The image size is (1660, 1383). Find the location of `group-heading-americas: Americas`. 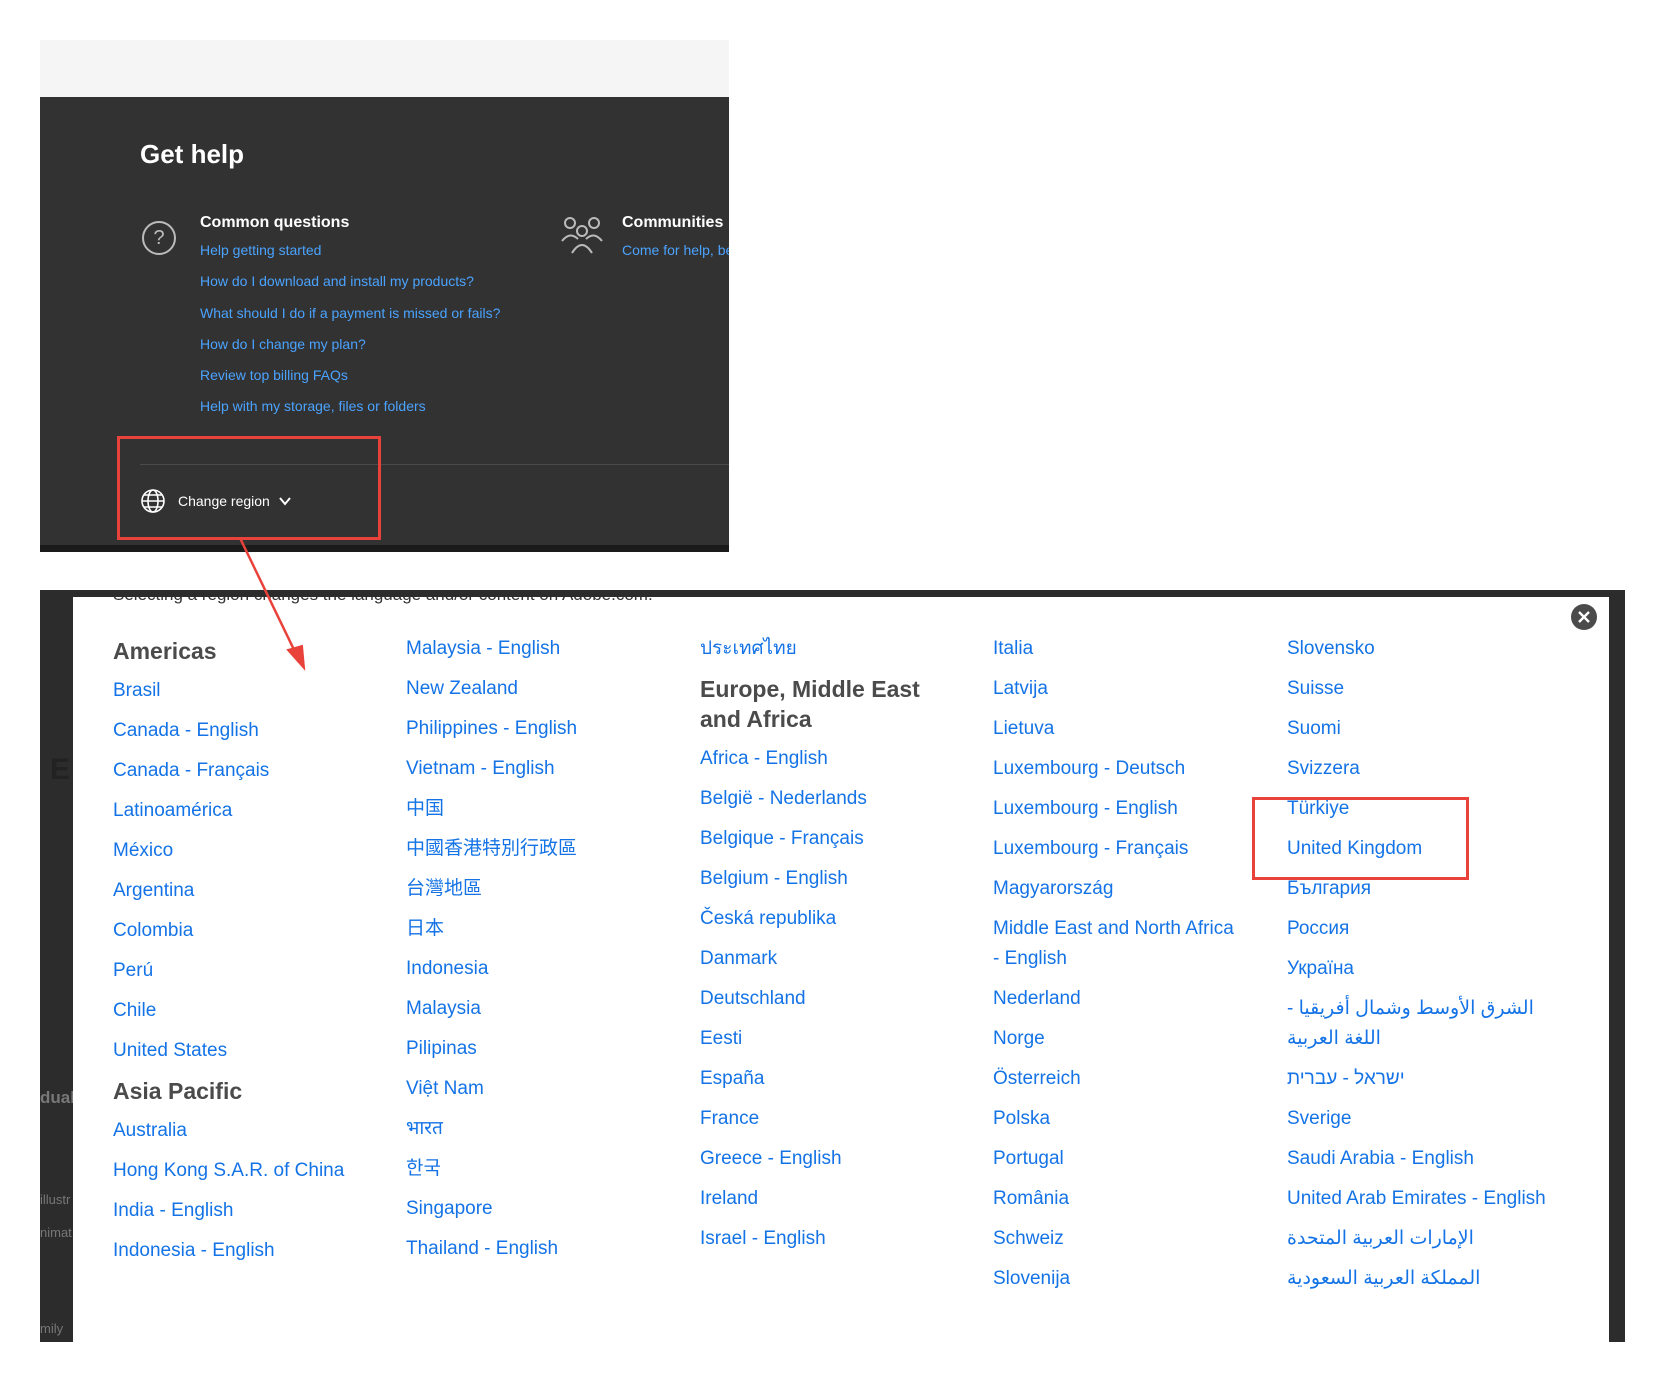

group-heading-americas: Americas is located at coordinates (165, 651).